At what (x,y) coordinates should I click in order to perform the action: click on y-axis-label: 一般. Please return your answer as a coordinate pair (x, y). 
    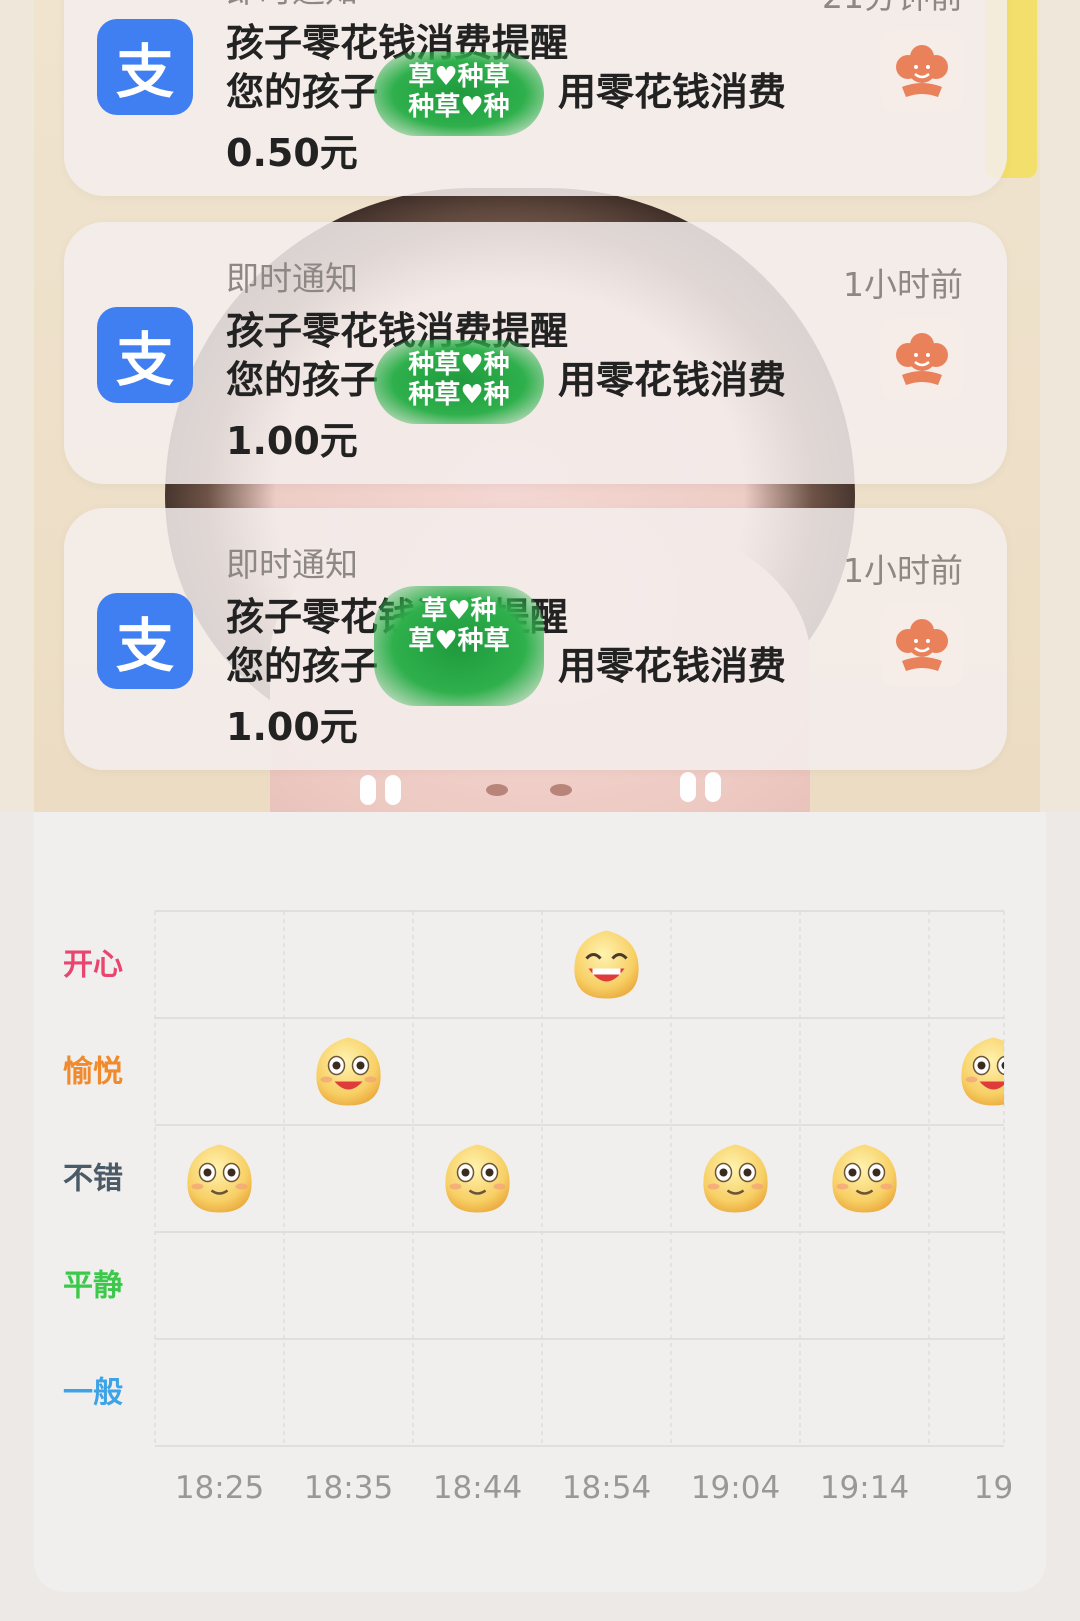
    Looking at the image, I should click on (93, 1393).